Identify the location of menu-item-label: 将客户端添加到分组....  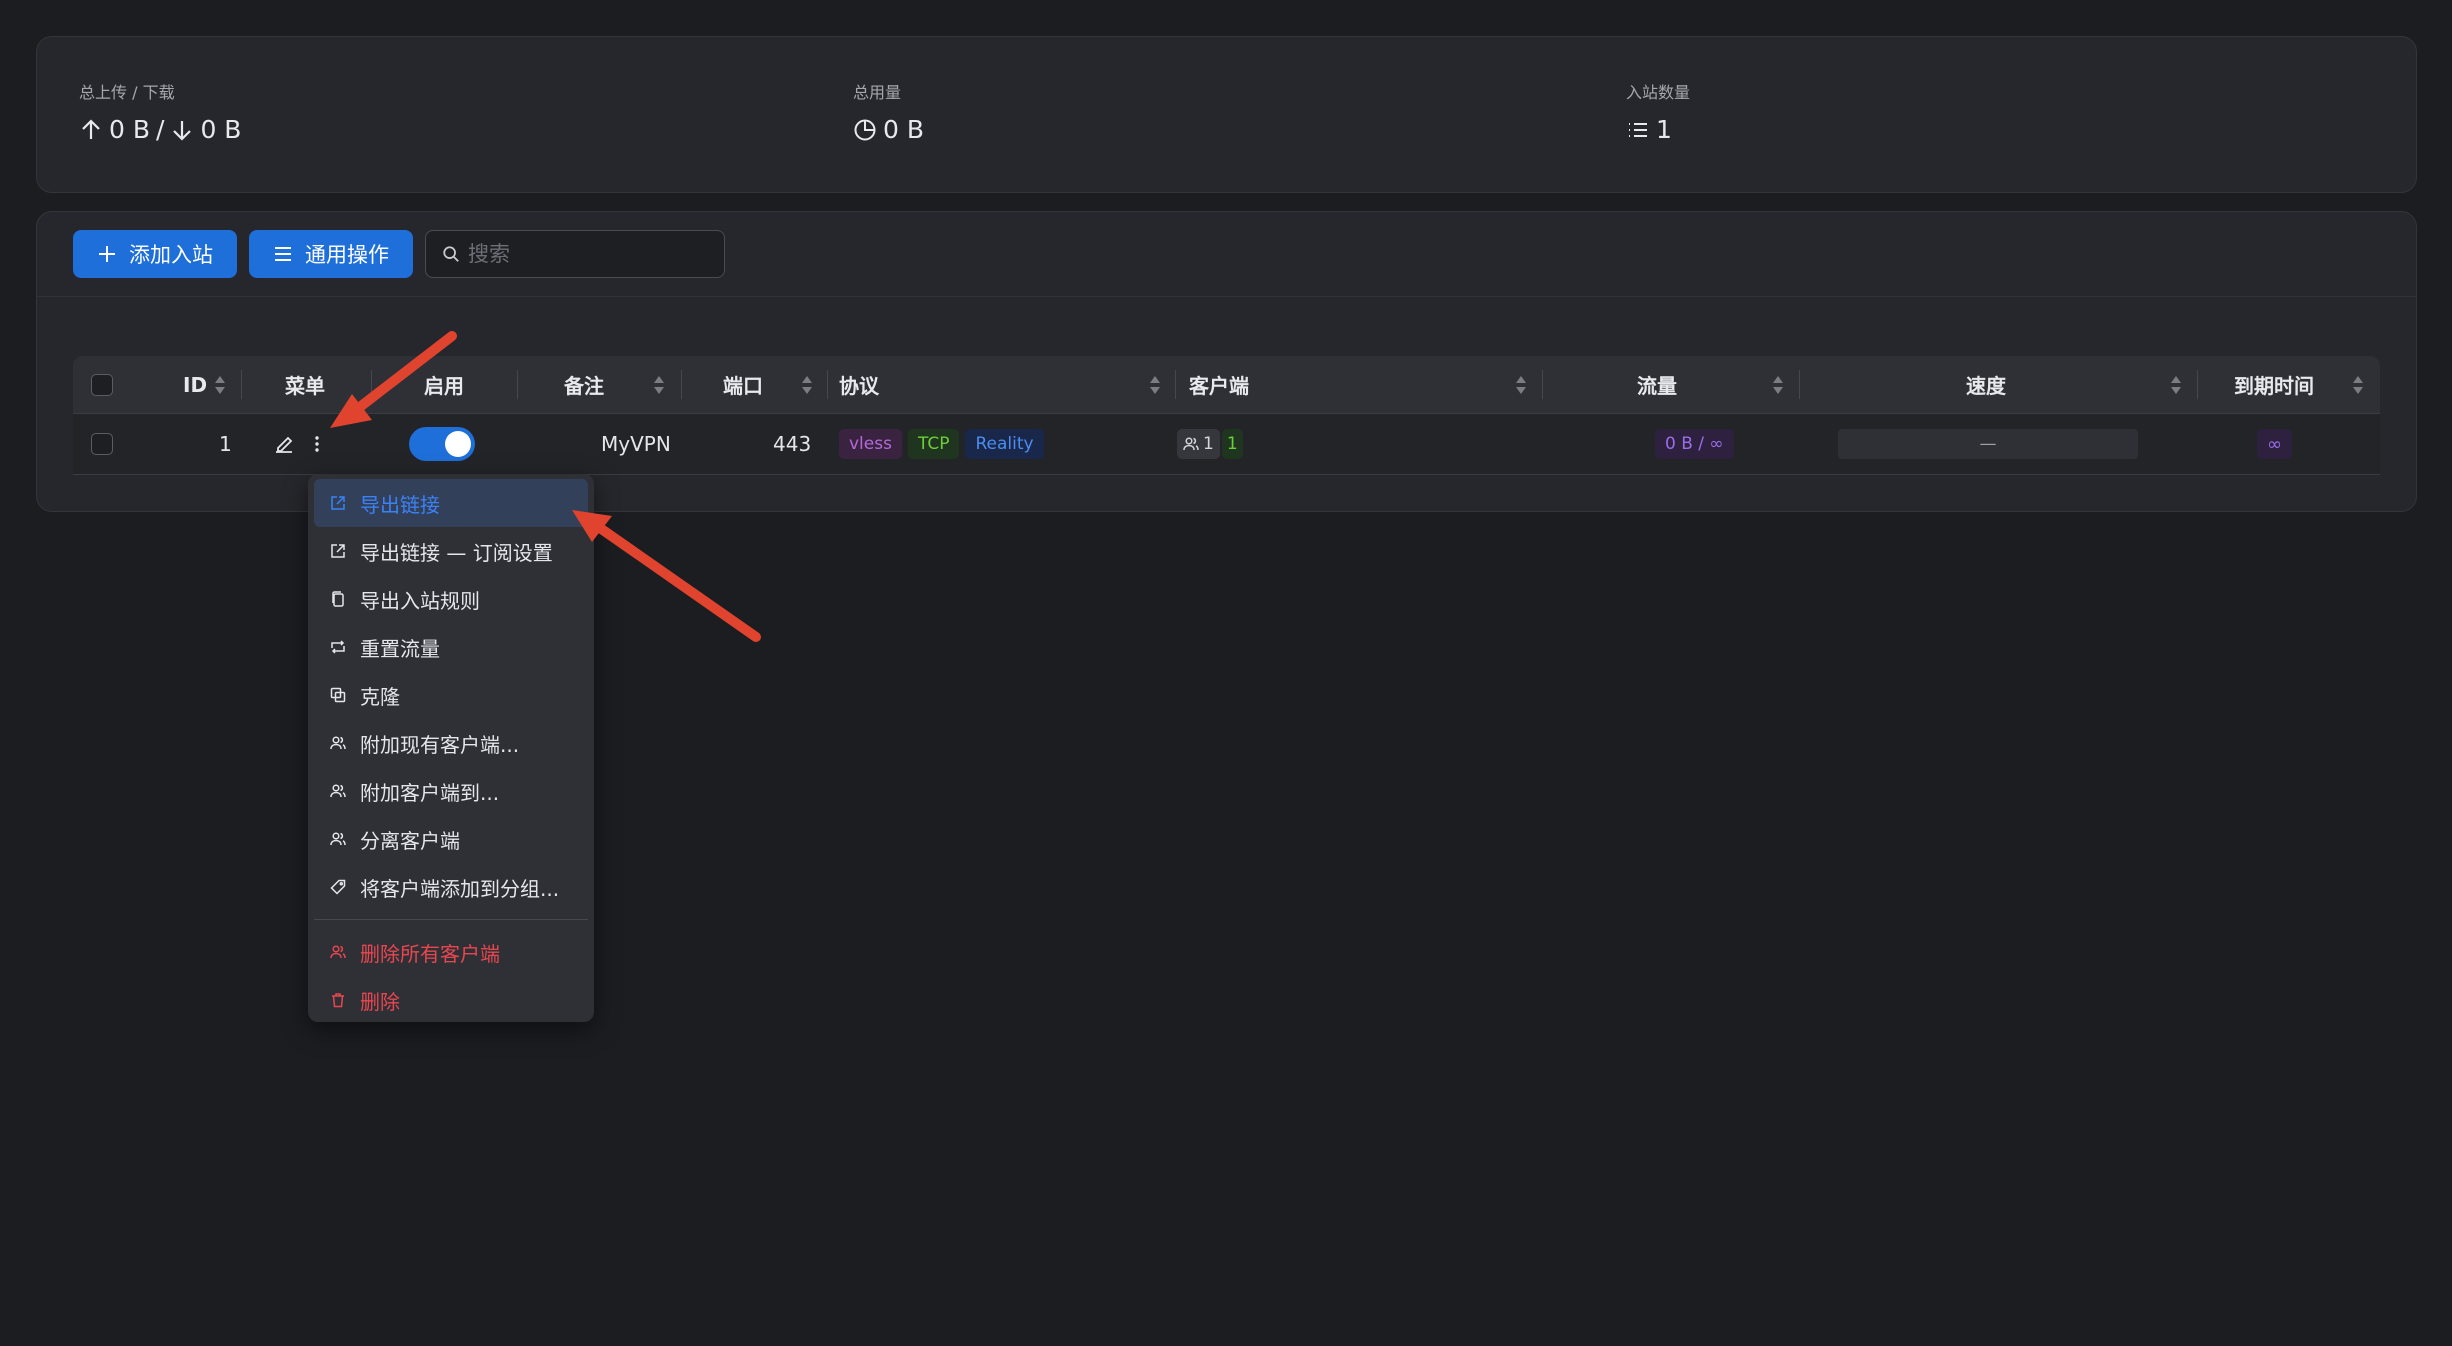
(460, 888).